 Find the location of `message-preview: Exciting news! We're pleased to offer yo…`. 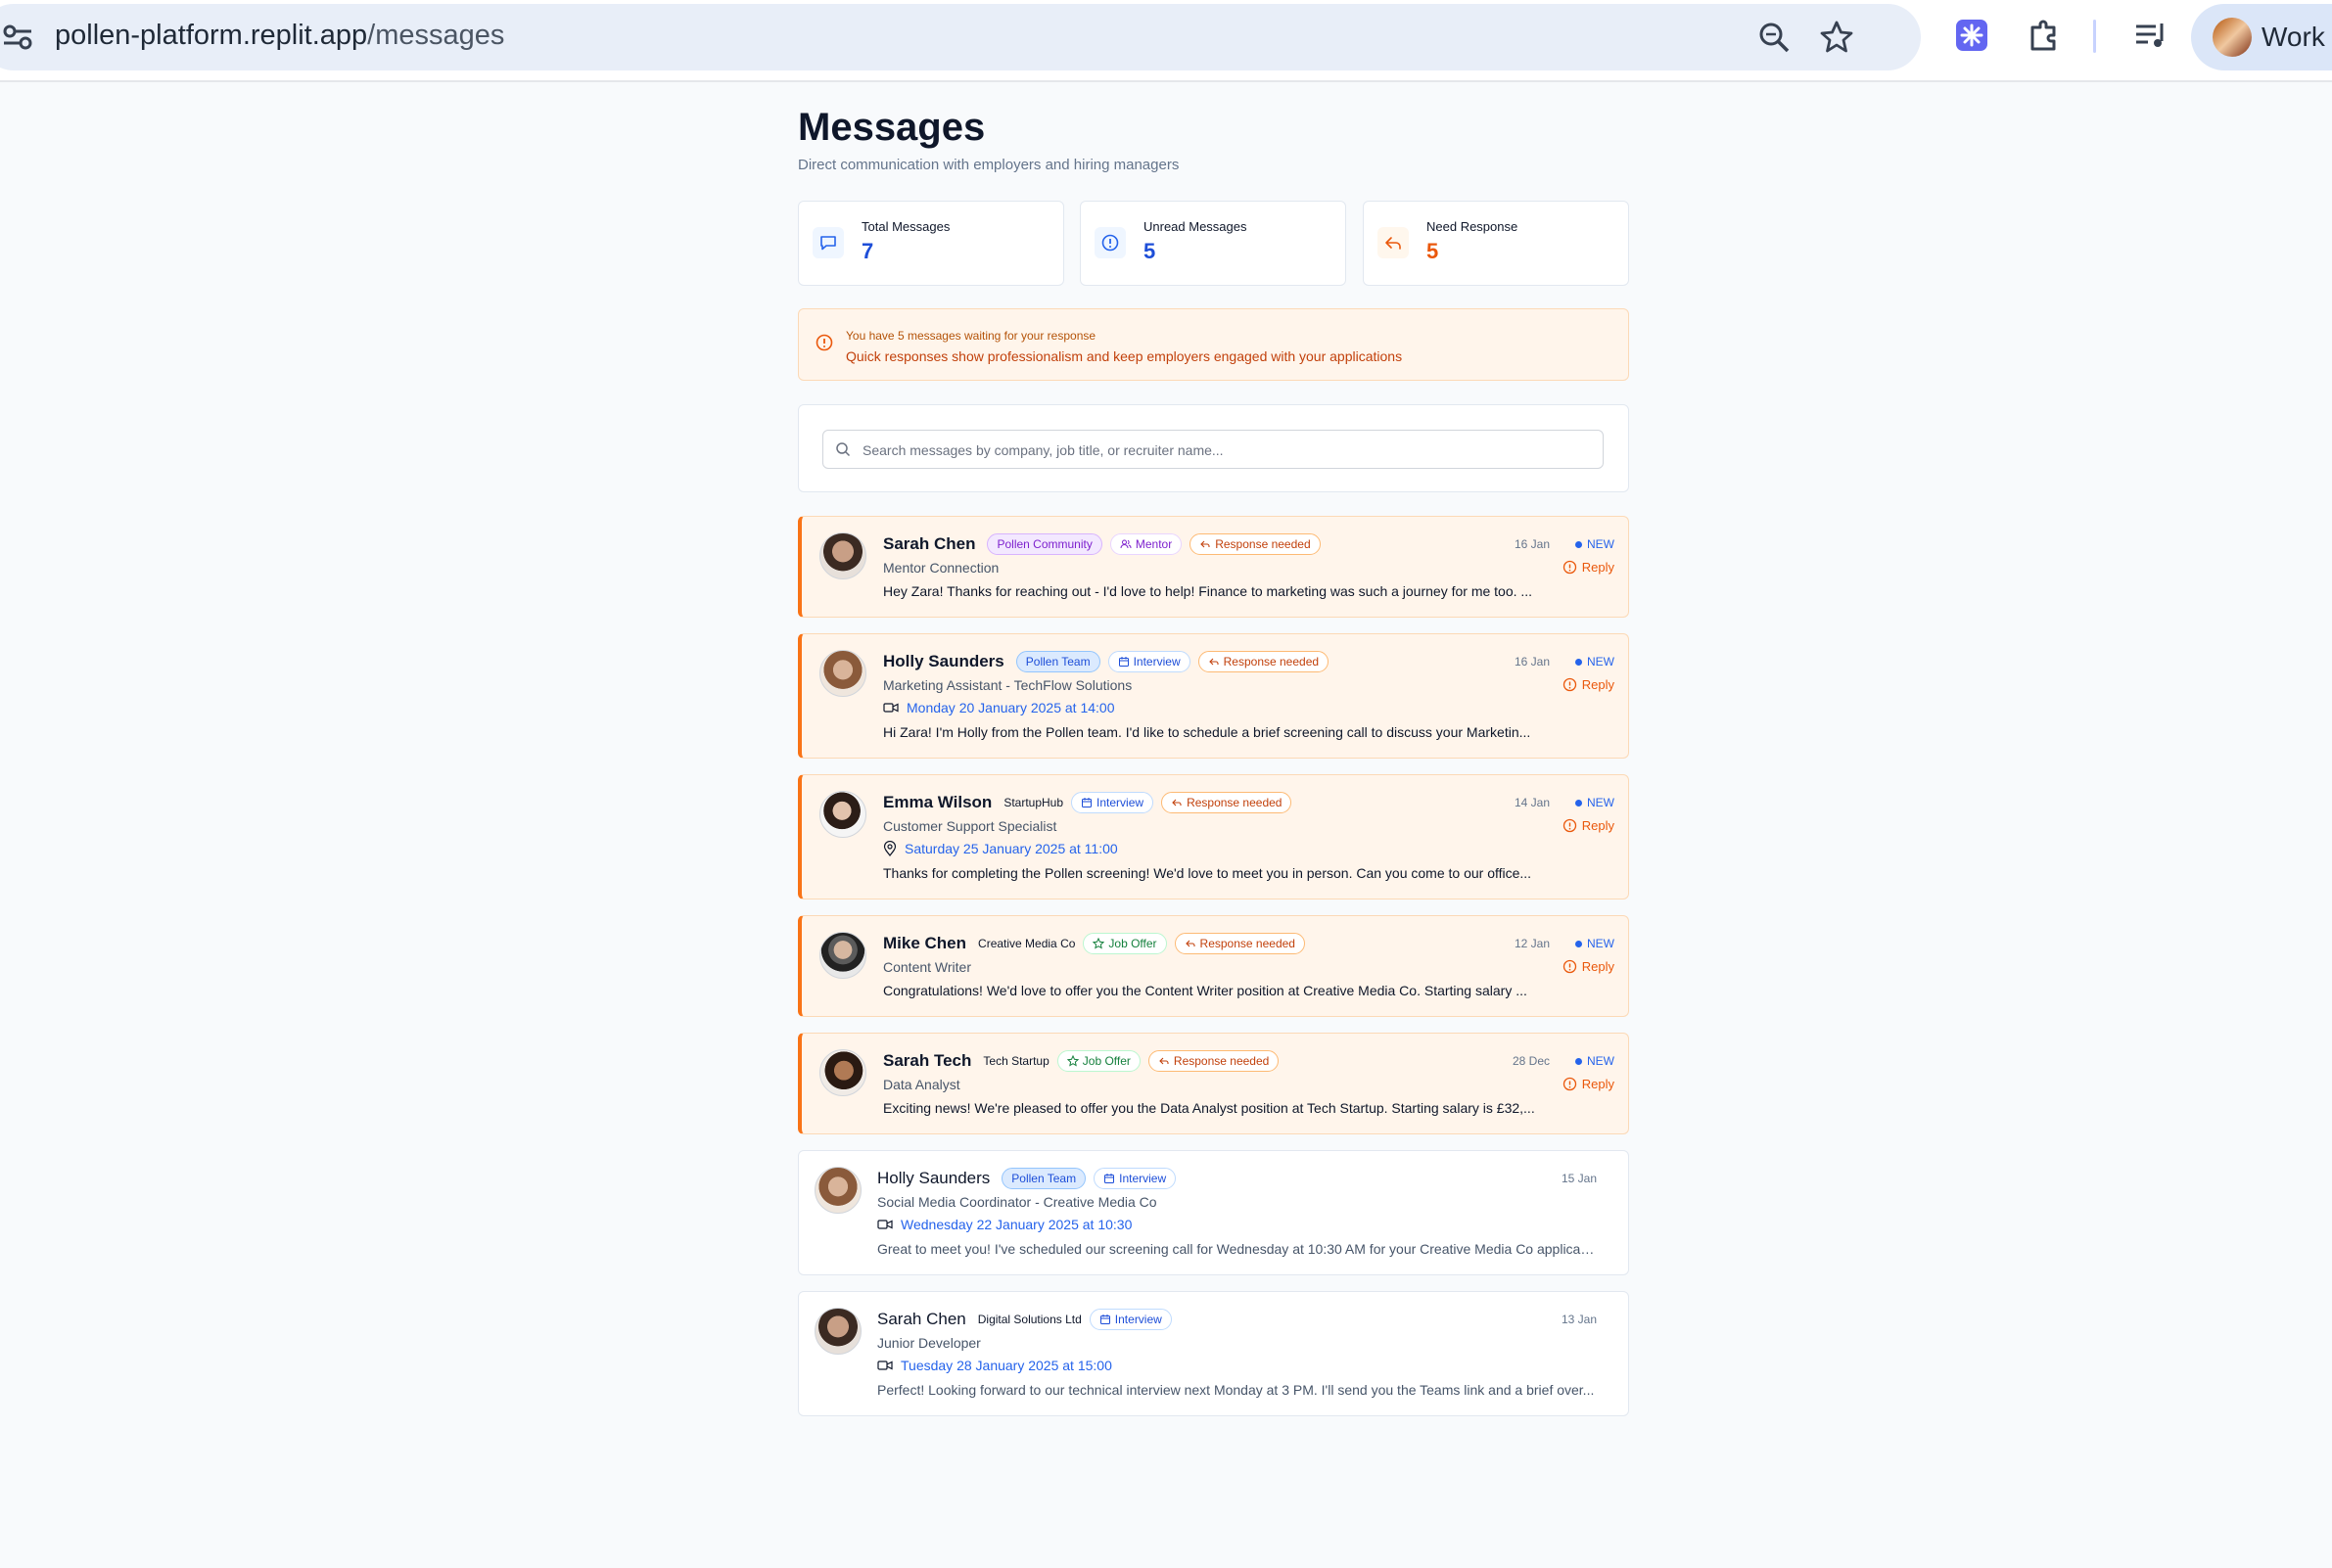

message-preview: Exciting news! We're pleased to offer yo… is located at coordinates (1209, 1108).